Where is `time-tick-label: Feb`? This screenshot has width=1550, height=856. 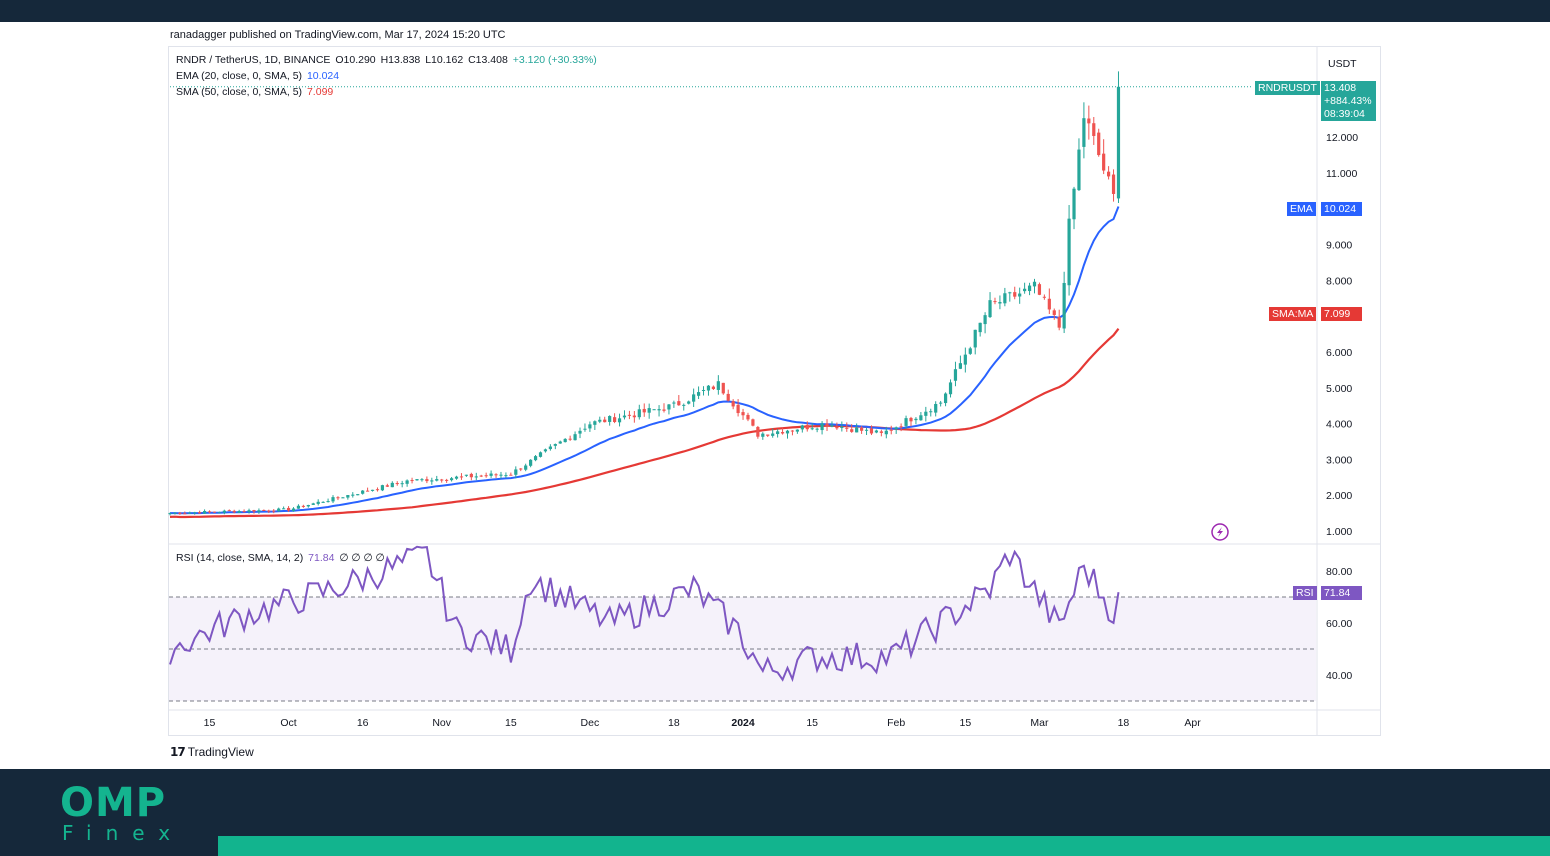
time-tick-label: Feb is located at coordinates (896, 723).